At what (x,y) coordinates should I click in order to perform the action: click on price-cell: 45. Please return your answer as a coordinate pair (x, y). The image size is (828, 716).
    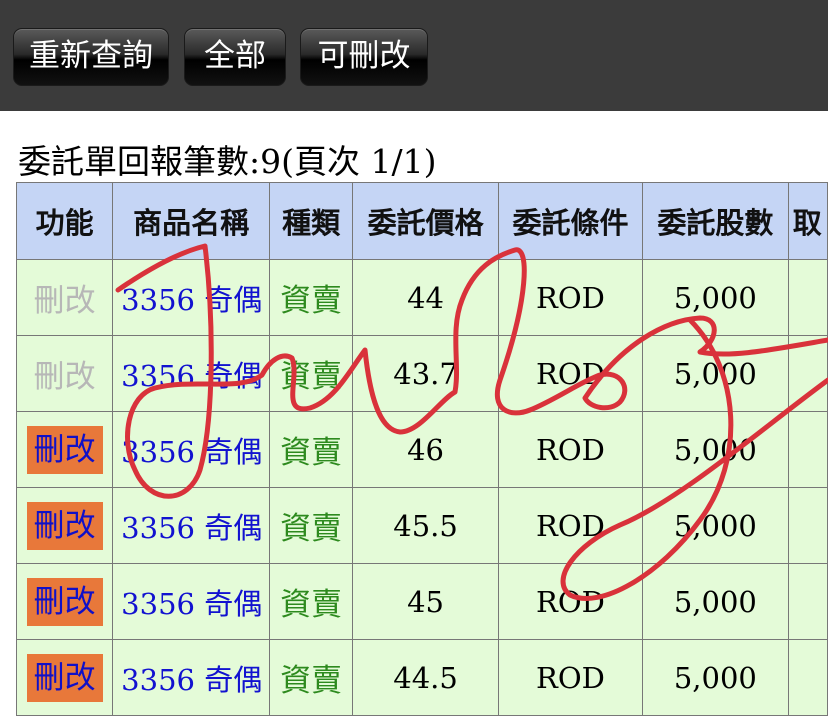
    Looking at the image, I should click on (425, 601).